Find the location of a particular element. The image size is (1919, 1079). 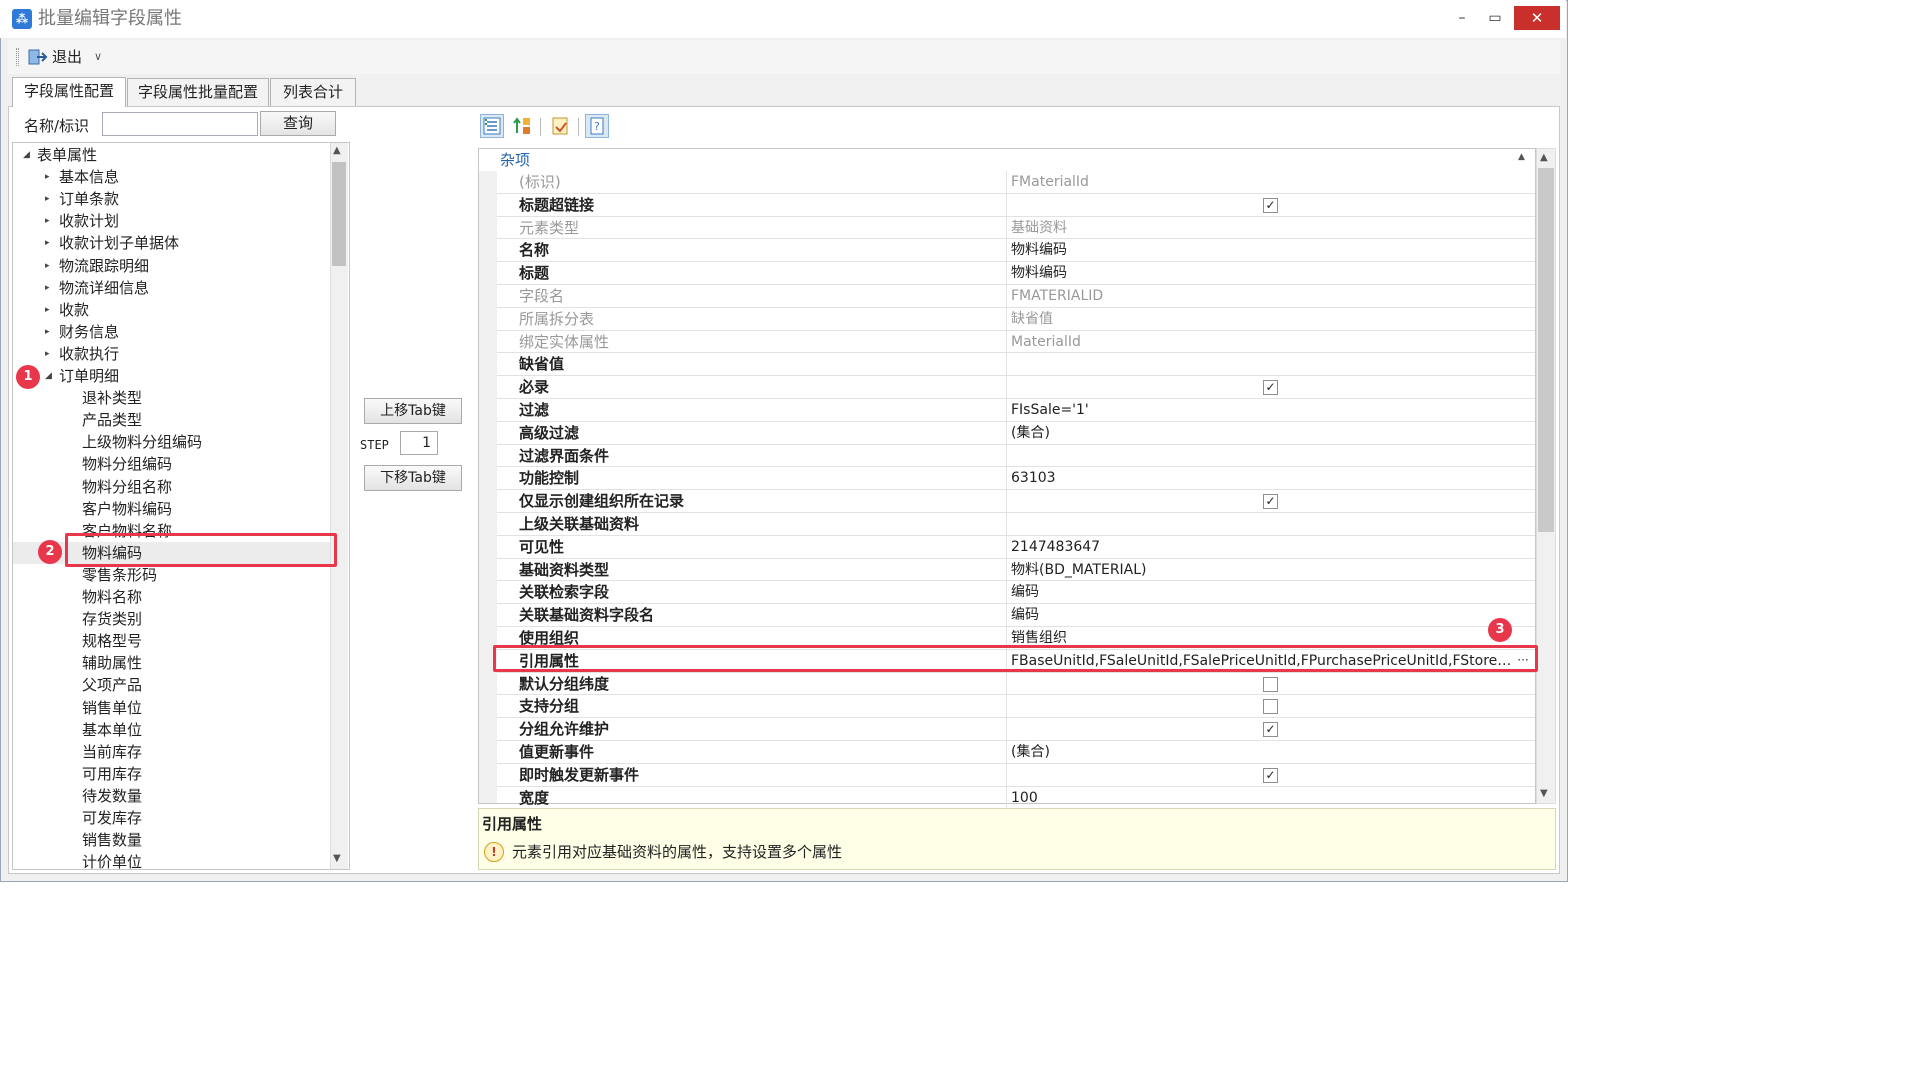

property-row: 关联检索字段 编码 is located at coordinates (1016, 593).